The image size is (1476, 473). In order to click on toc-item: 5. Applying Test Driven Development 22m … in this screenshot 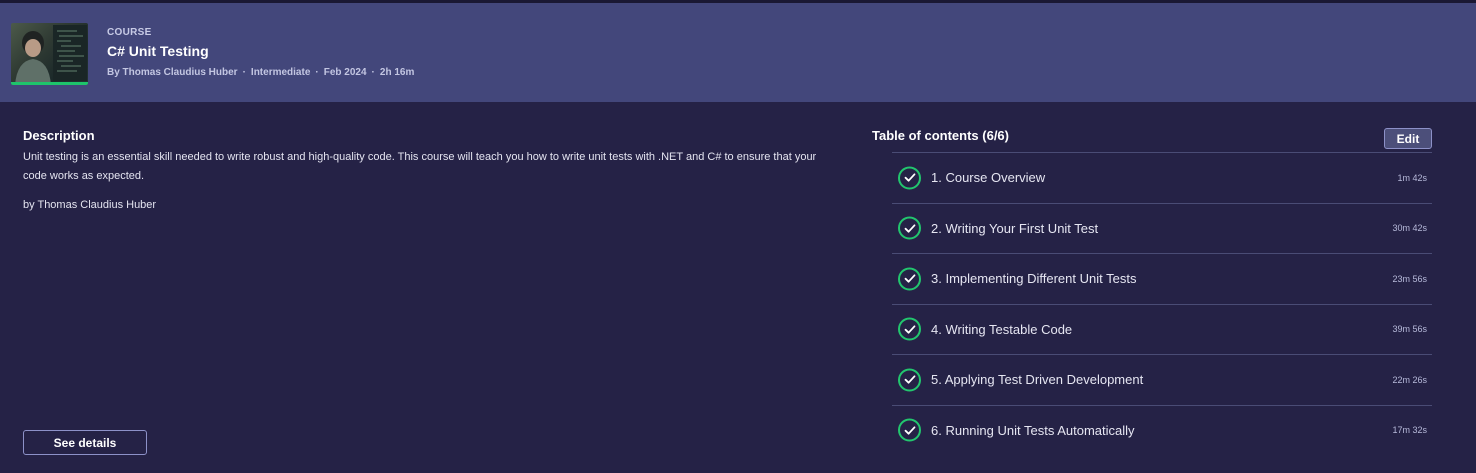, I will do `click(1162, 379)`.